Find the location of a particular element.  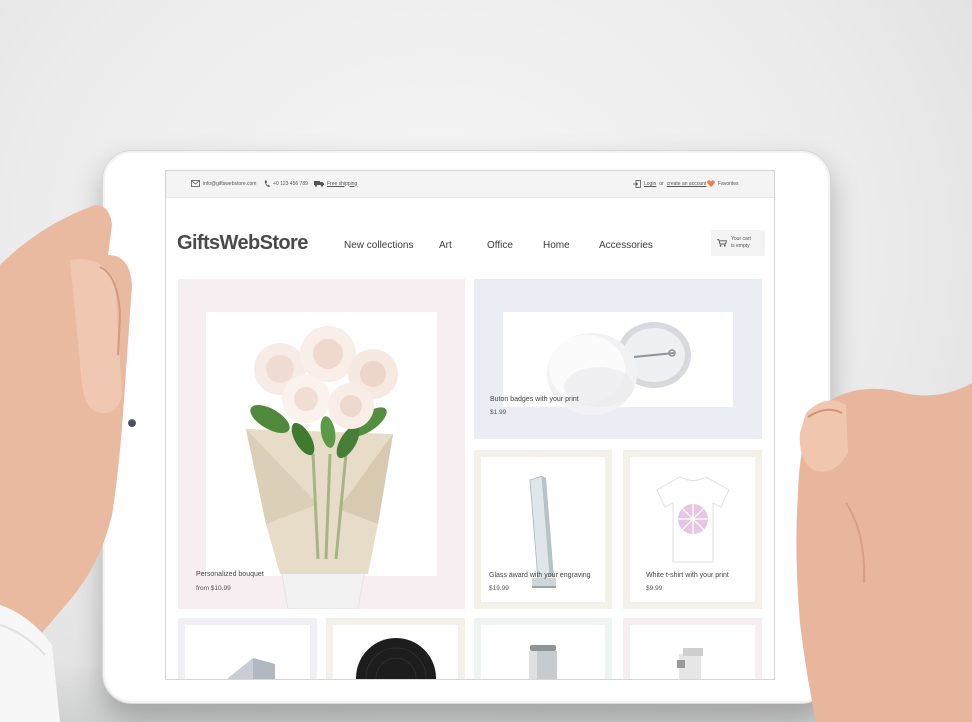

nav-new-collections: New collections is located at coordinates (378, 245).